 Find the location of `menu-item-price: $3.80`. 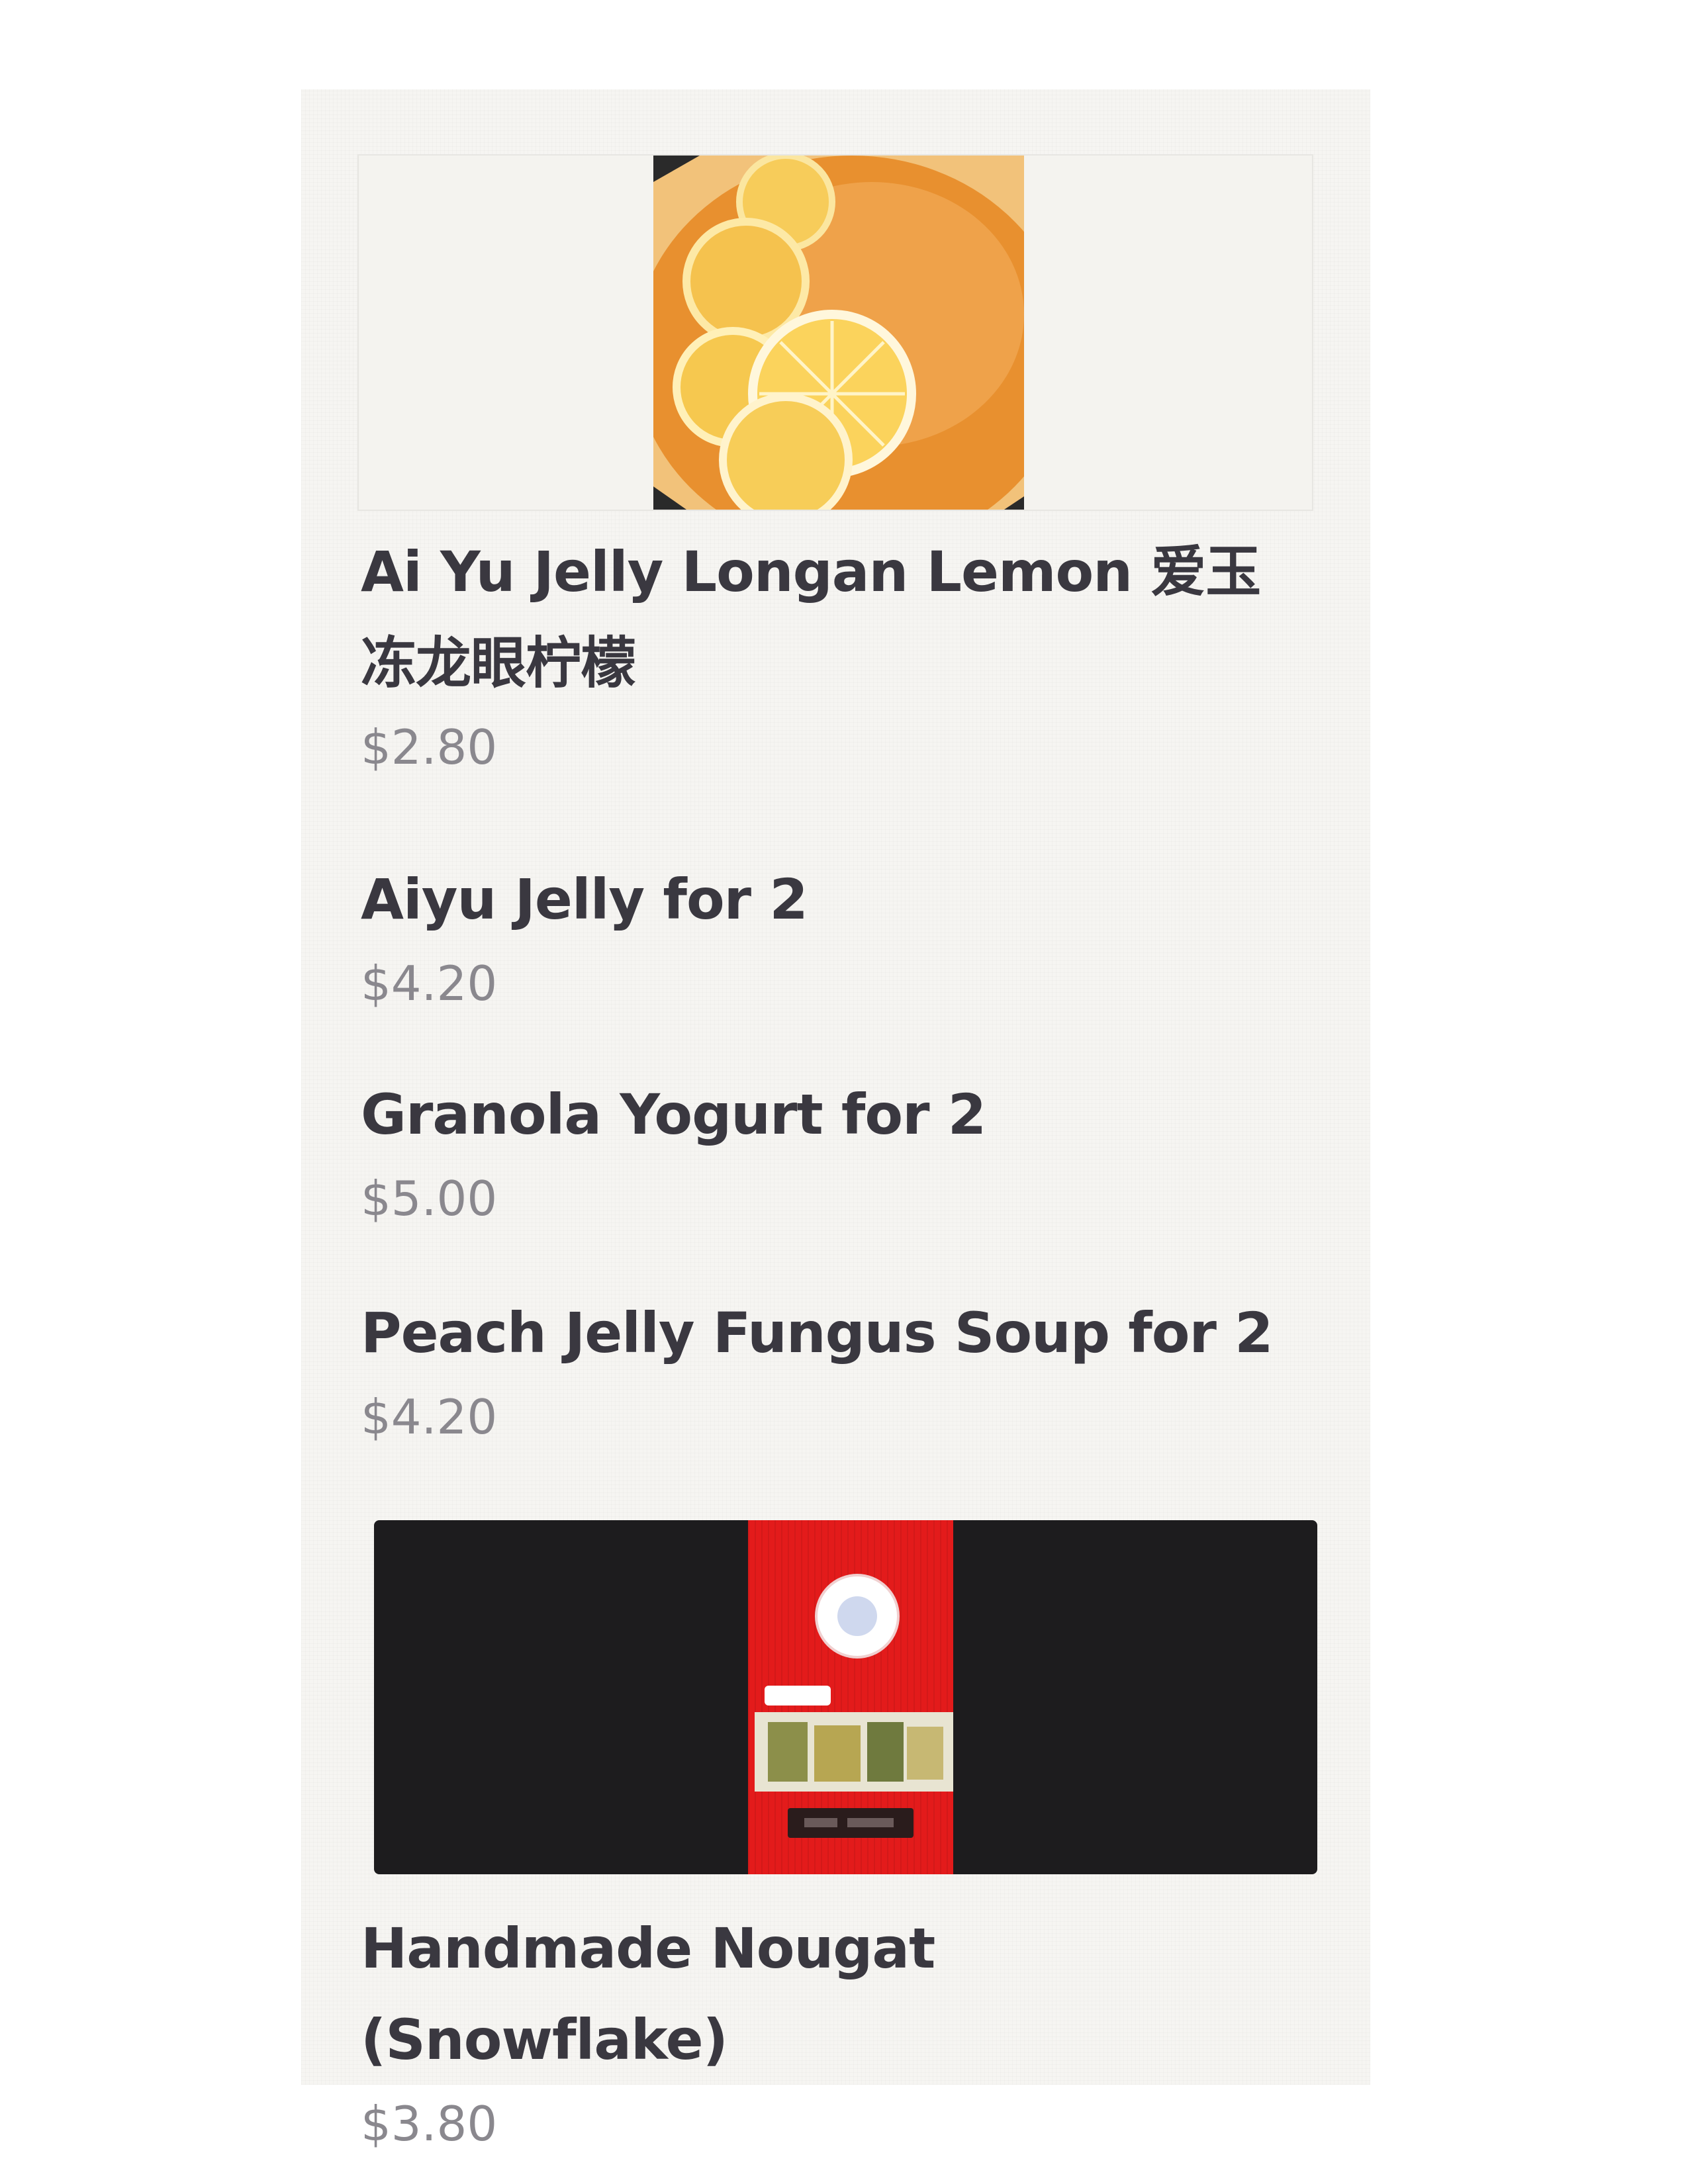

menu-item-price: $3.80 is located at coordinates (429, 2124).